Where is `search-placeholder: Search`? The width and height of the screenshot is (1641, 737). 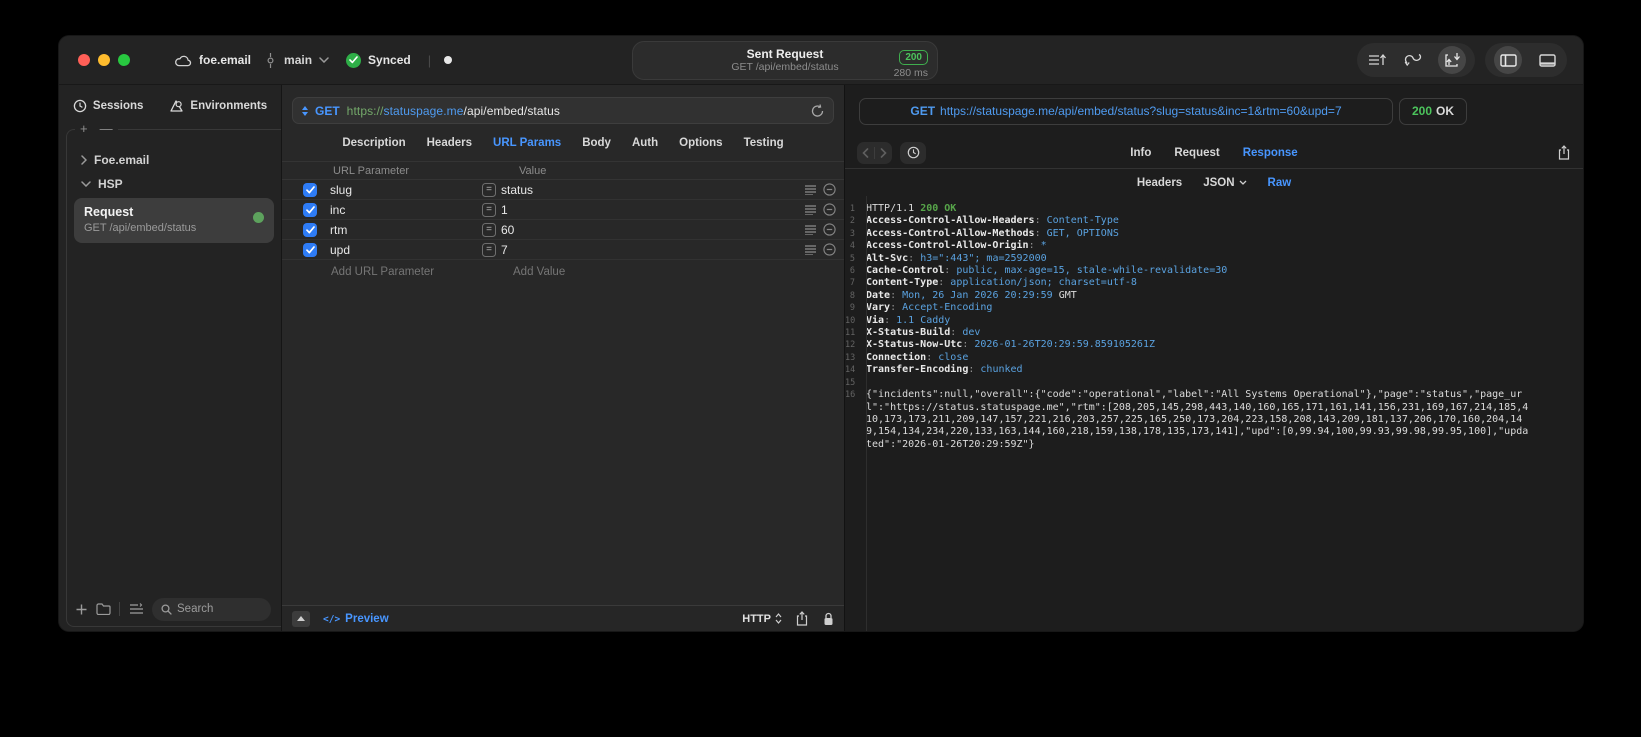
search-placeholder: Search is located at coordinates (195, 609).